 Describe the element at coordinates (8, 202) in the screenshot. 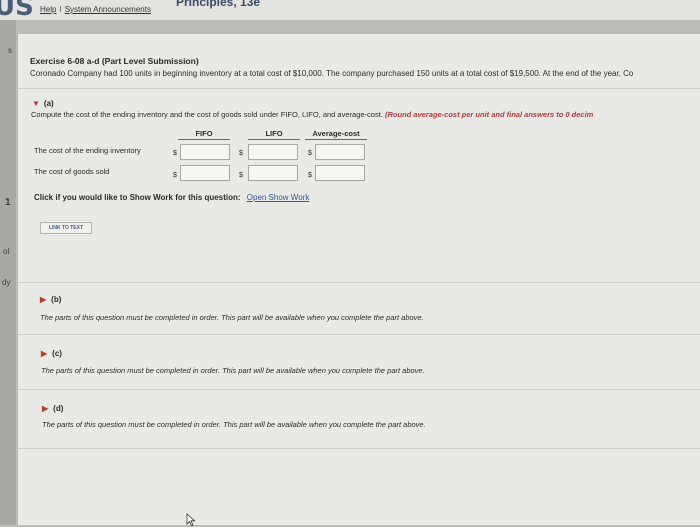

I see `sidebar-mark: 1` at that location.